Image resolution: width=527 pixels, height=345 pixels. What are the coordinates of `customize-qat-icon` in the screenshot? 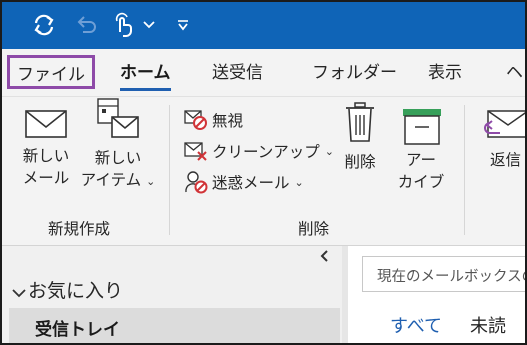 It's located at (183, 25).